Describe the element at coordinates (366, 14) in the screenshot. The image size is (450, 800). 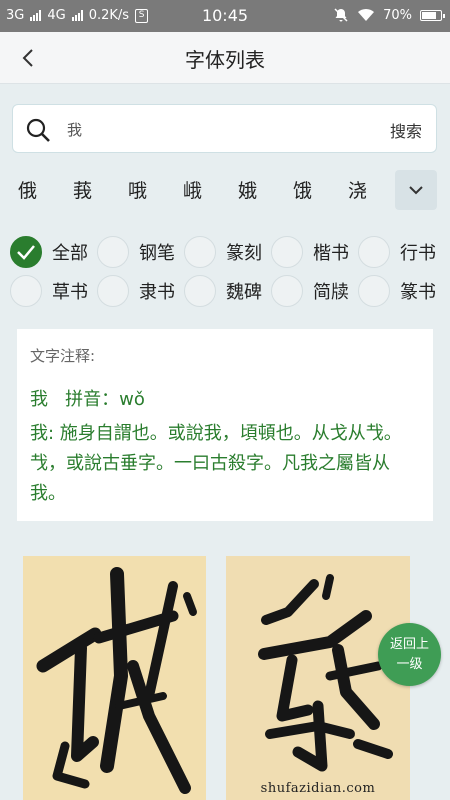
I see `wifi-icon` at that location.